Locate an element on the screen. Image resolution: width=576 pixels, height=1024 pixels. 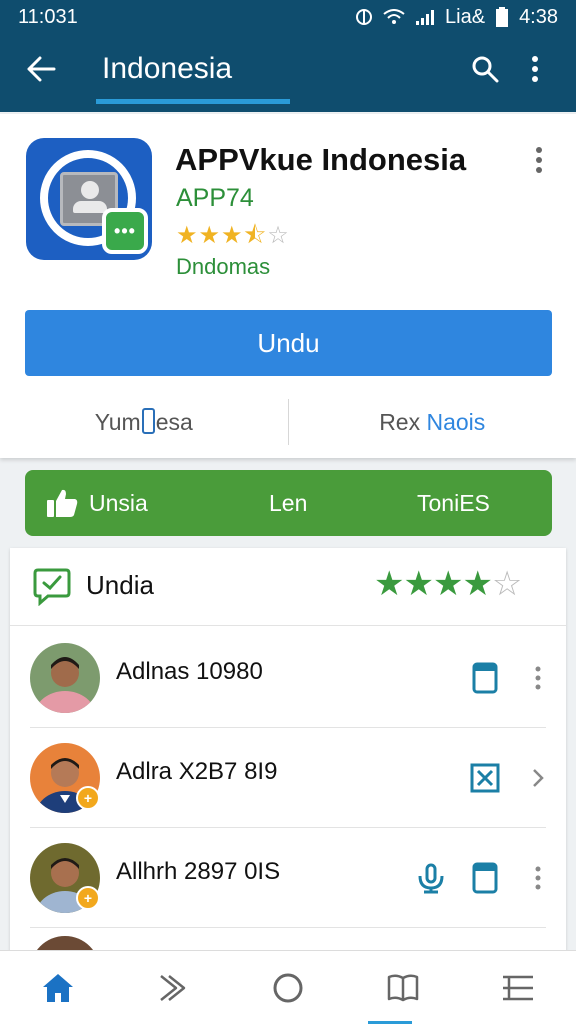
left-action-prefix: Yum is located at coordinates (117, 422).